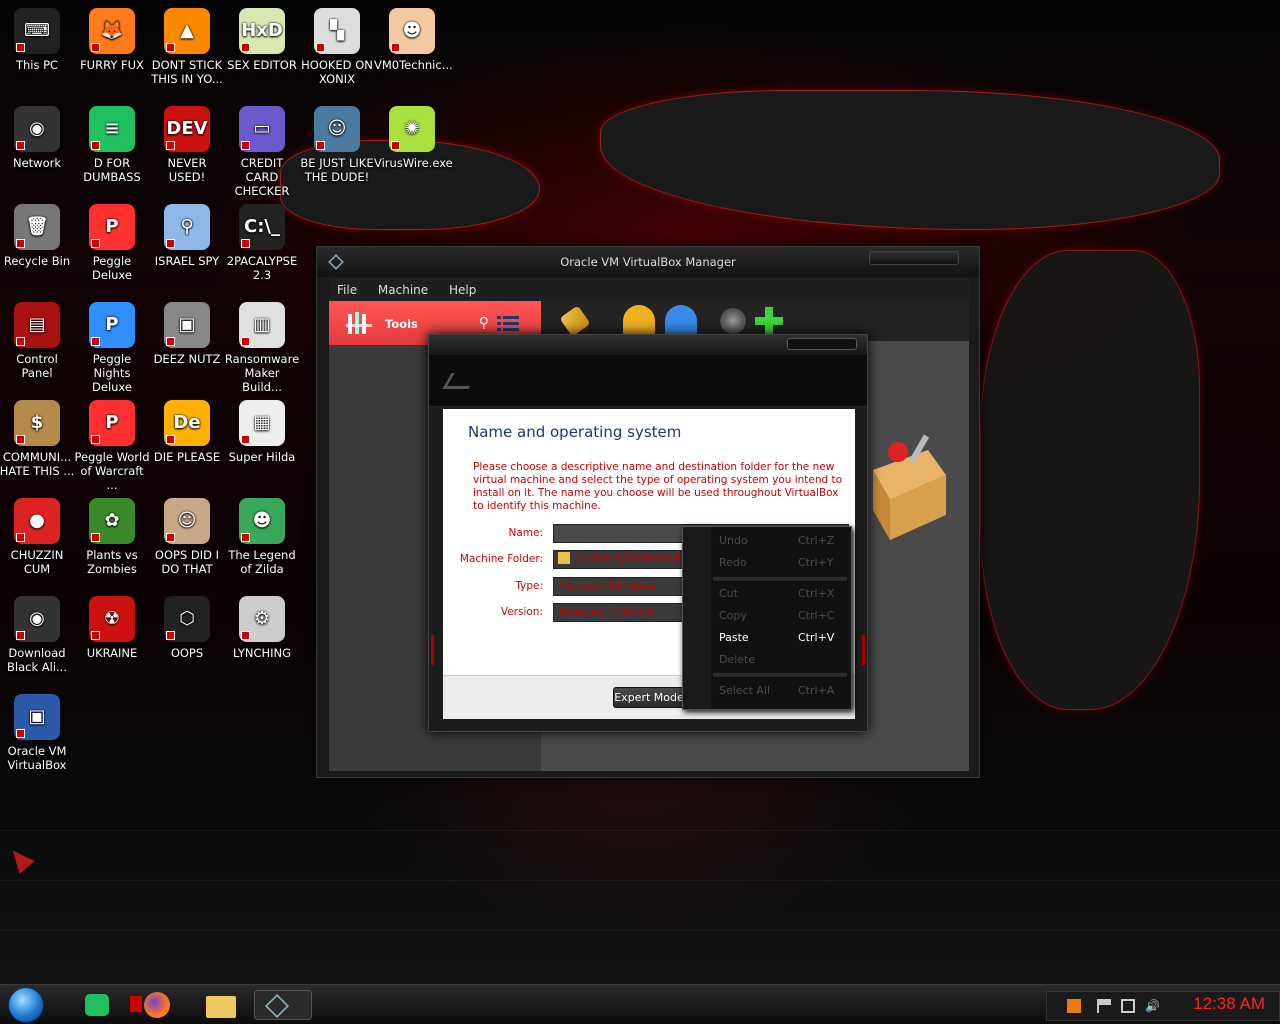 Image resolution: width=1280 pixels, height=1024 pixels. Describe the element at coordinates (1152, 1006) in the screenshot. I see `volume-icon: 🔊` at that location.